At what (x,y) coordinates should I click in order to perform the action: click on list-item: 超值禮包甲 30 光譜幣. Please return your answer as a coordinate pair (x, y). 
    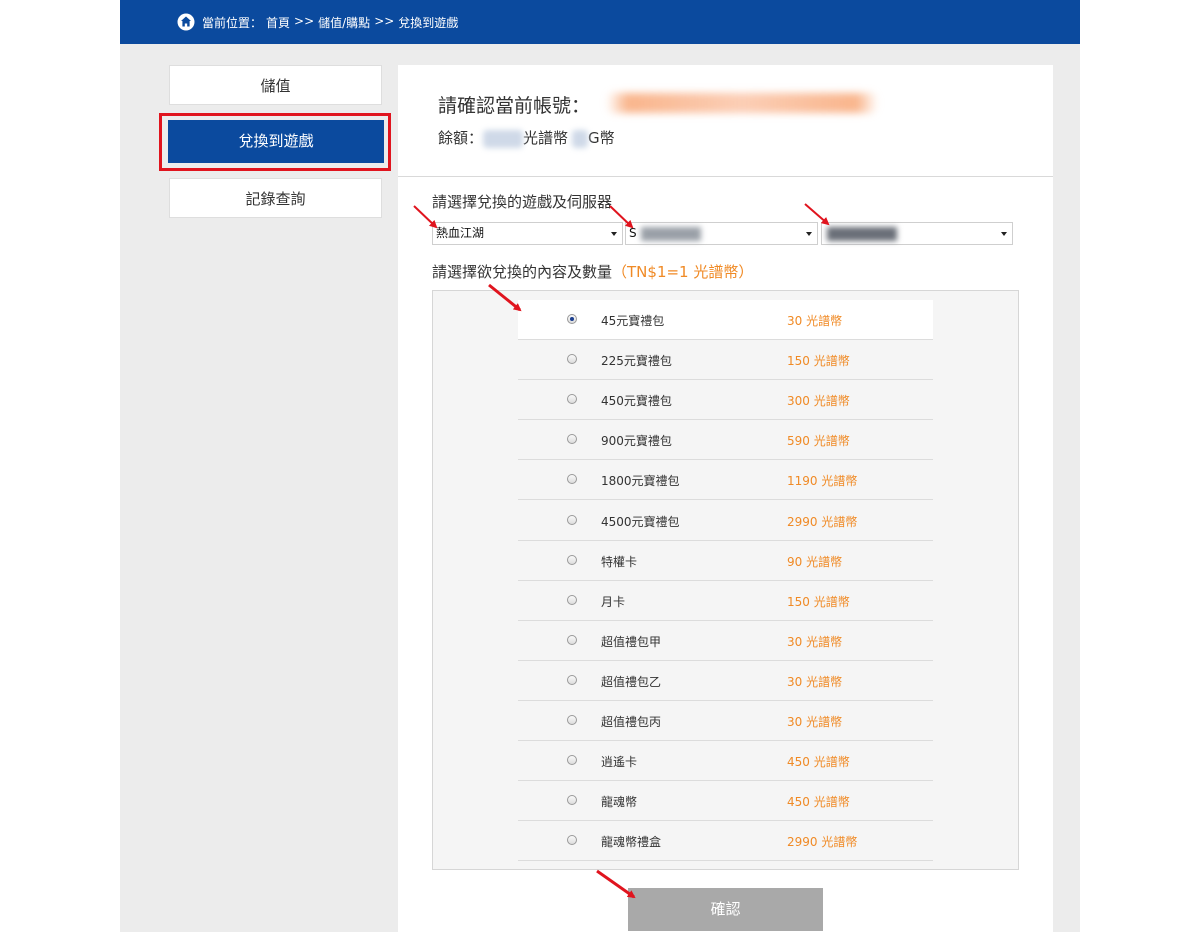
    Looking at the image, I should click on (725, 641).